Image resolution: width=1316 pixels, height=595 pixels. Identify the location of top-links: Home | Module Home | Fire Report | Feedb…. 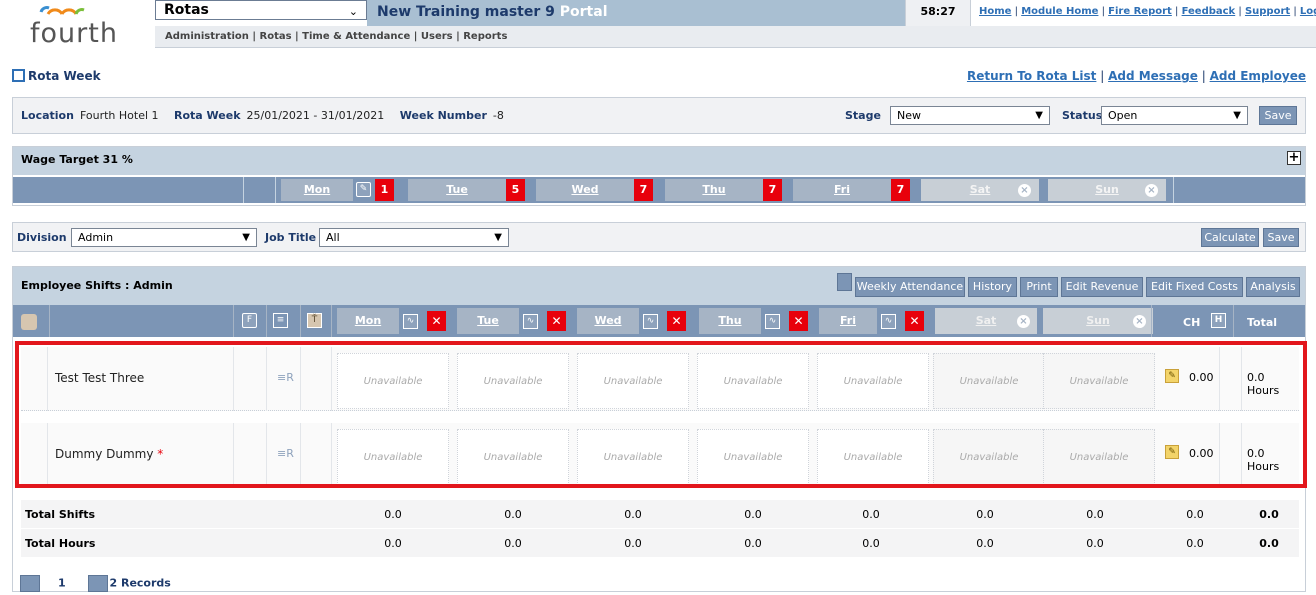
(1143, 13).